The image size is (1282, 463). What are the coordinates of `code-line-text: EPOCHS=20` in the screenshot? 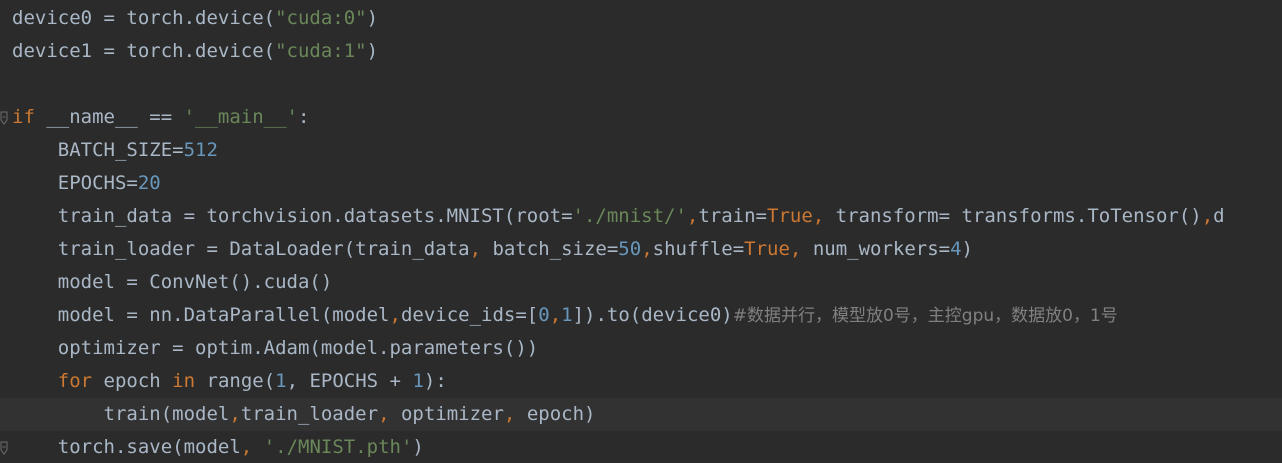 It's located at (86, 183).